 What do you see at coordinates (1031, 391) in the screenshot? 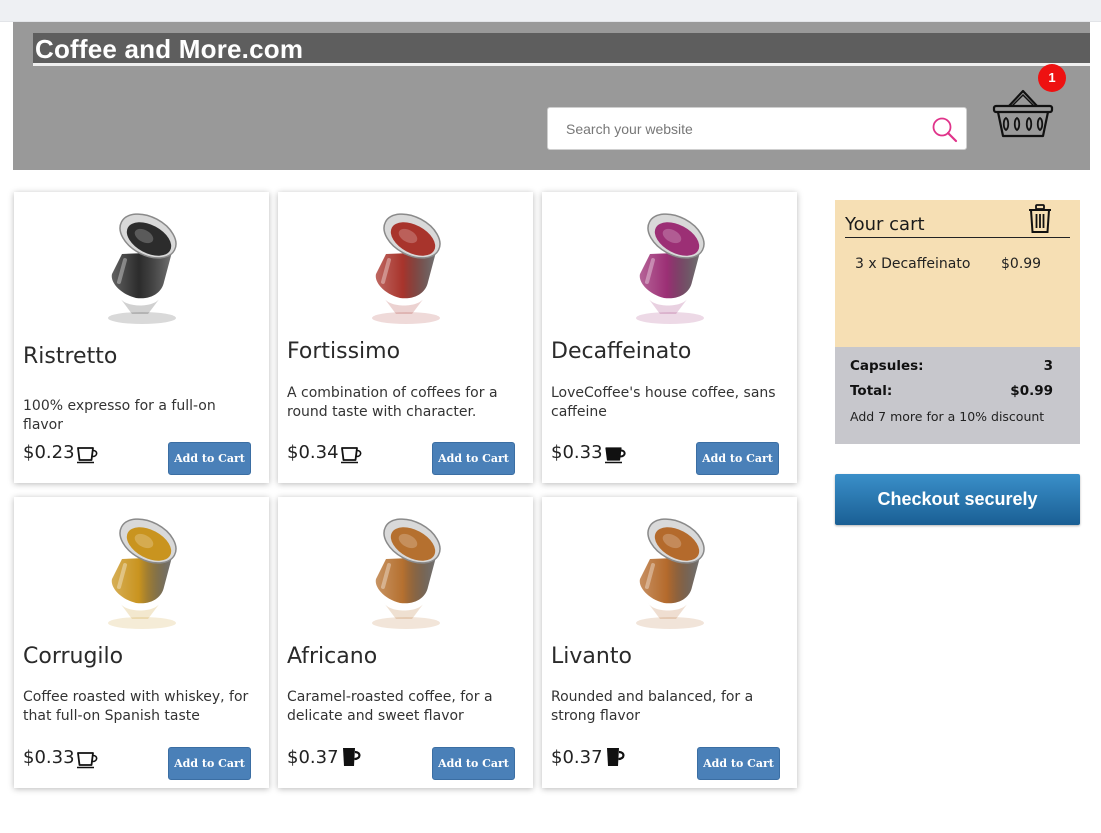
I see `total-value: $0.99` at bounding box center [1031, 391].